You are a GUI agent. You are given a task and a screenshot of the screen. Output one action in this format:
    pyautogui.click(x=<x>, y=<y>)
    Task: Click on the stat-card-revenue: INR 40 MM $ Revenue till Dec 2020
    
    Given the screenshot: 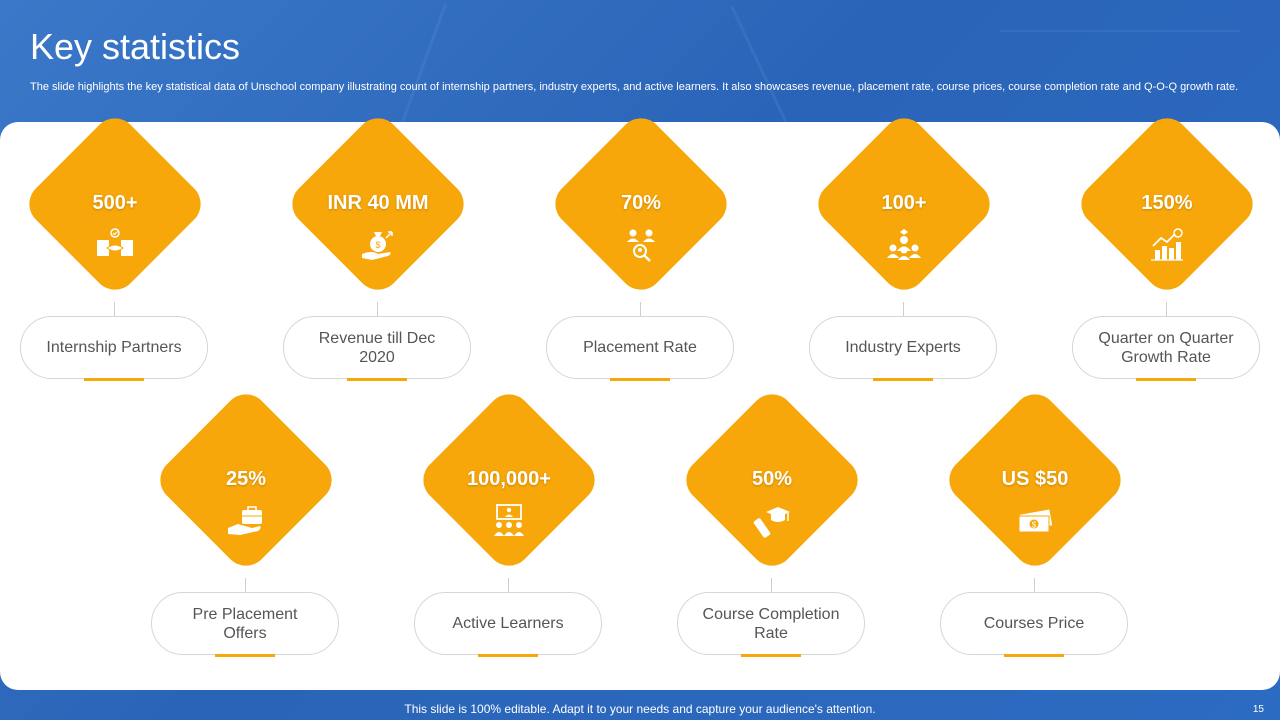 What is the action you would take?
    pyautogui.click(x=378, y=250)
    